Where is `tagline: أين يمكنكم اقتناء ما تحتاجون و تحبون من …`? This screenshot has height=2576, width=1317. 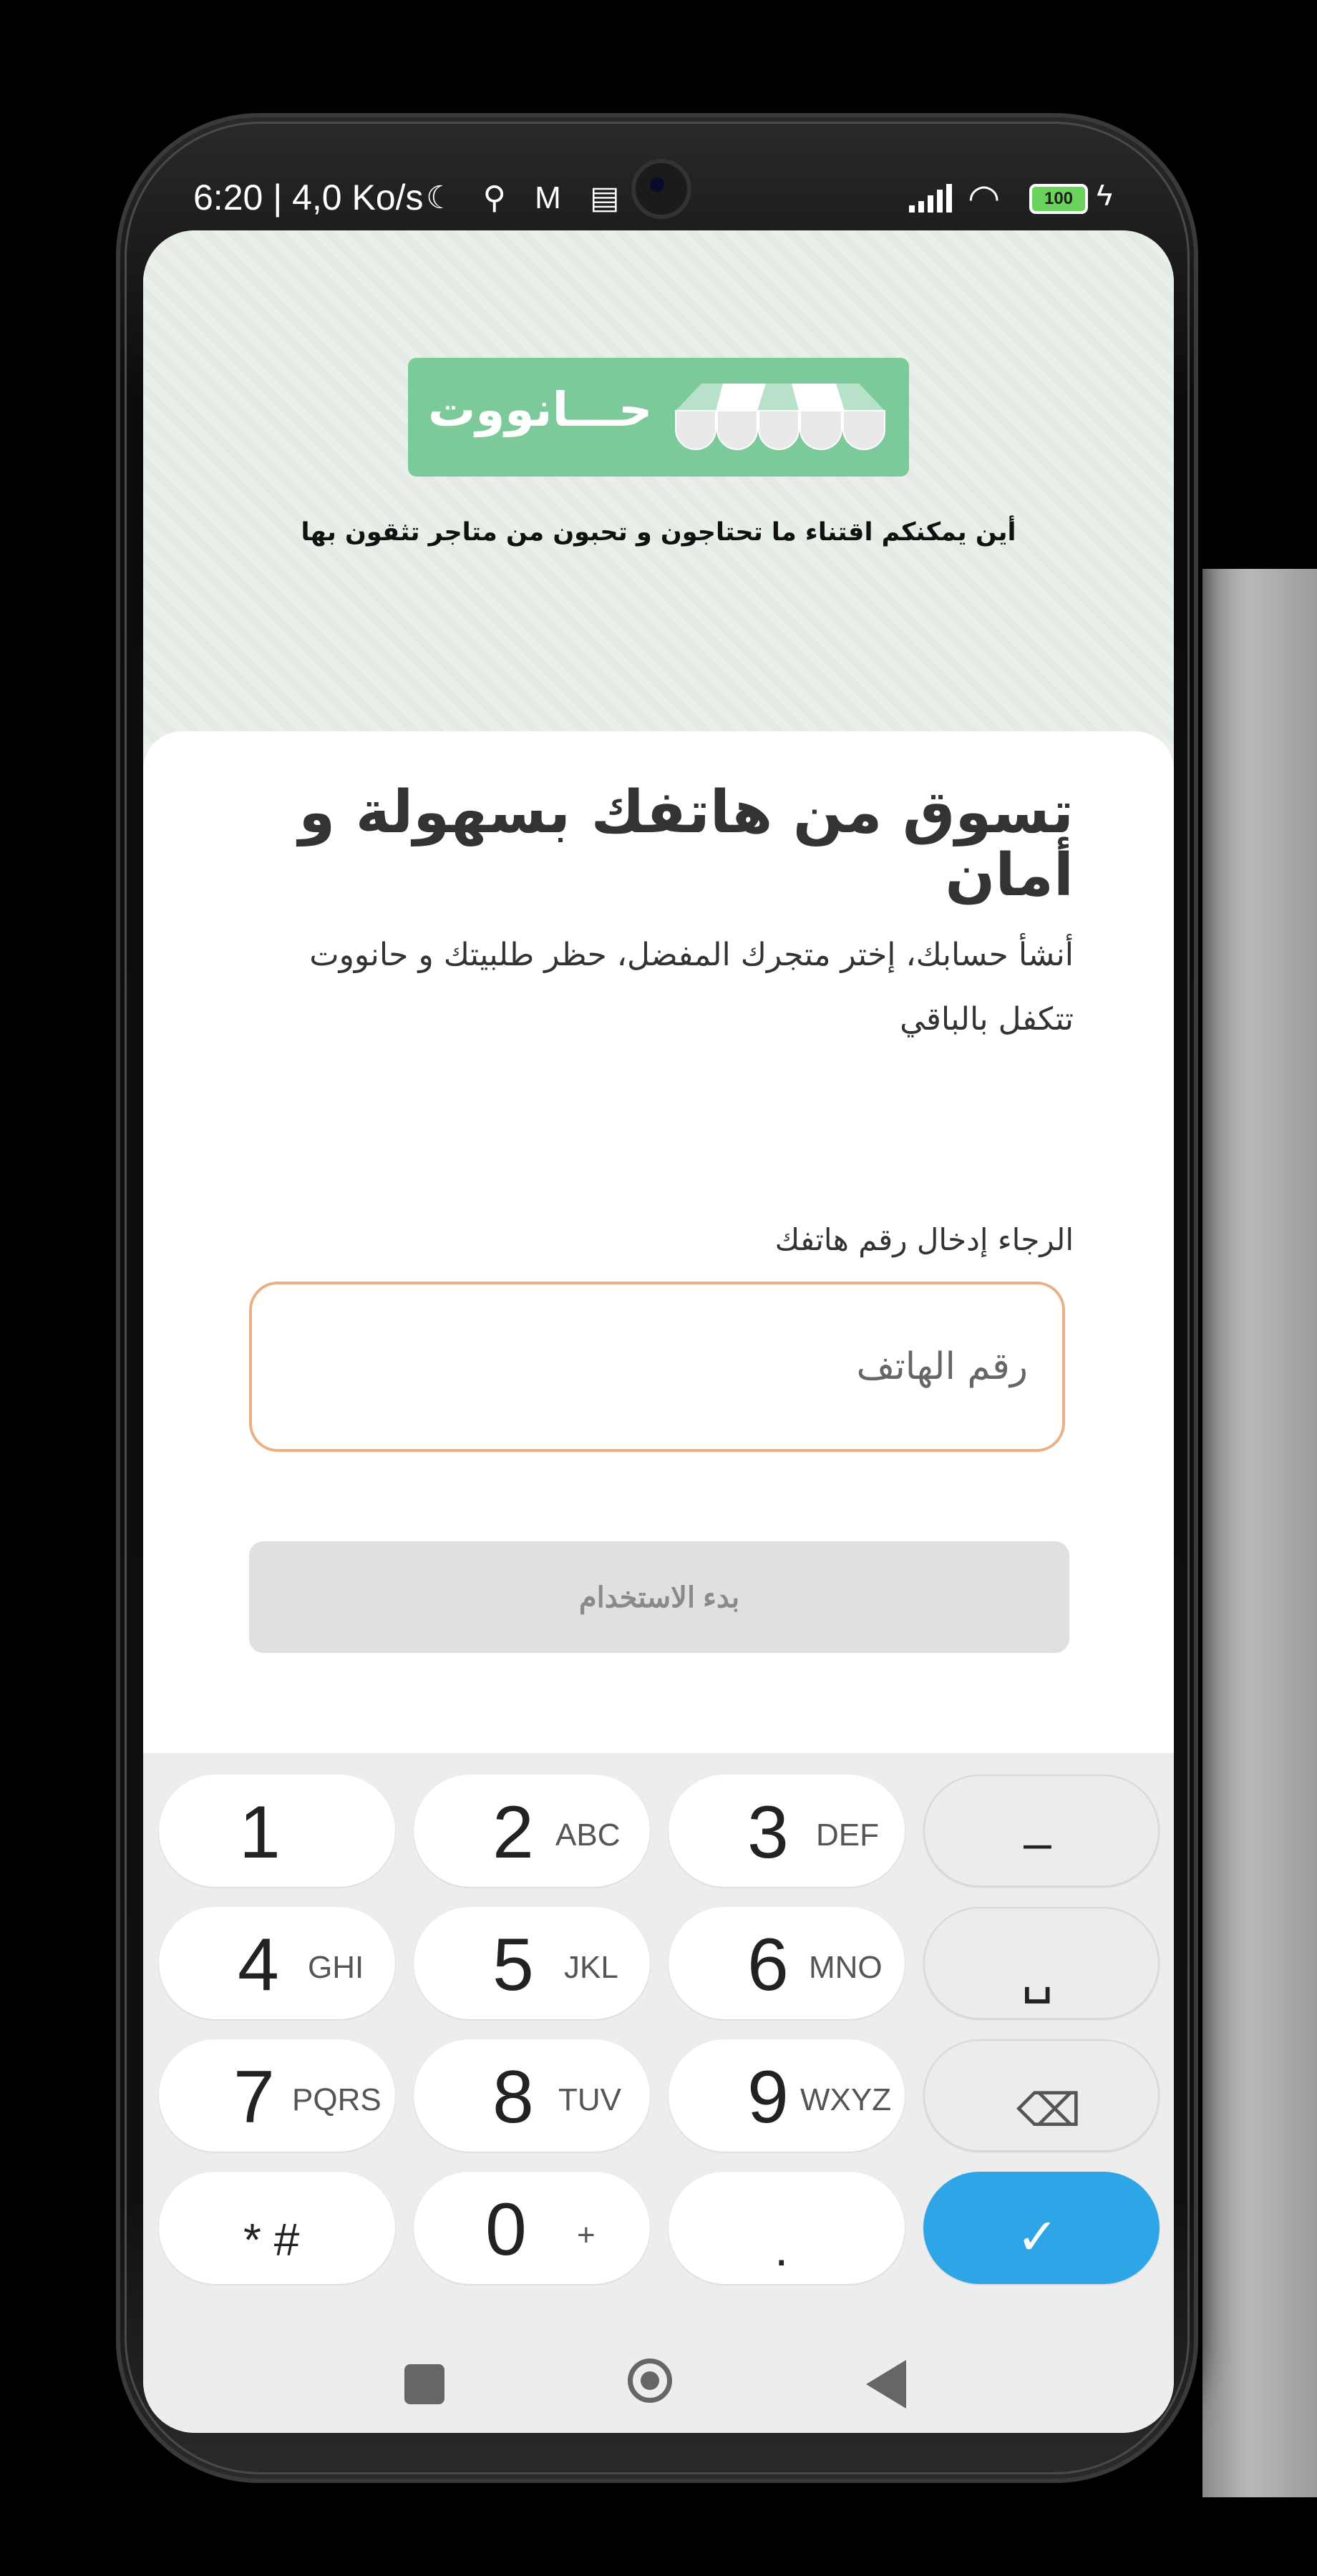 tagline: أين يمكنكم اقتناء ما تحتاجون و تحبون من … is located at coordinates (658, 532).